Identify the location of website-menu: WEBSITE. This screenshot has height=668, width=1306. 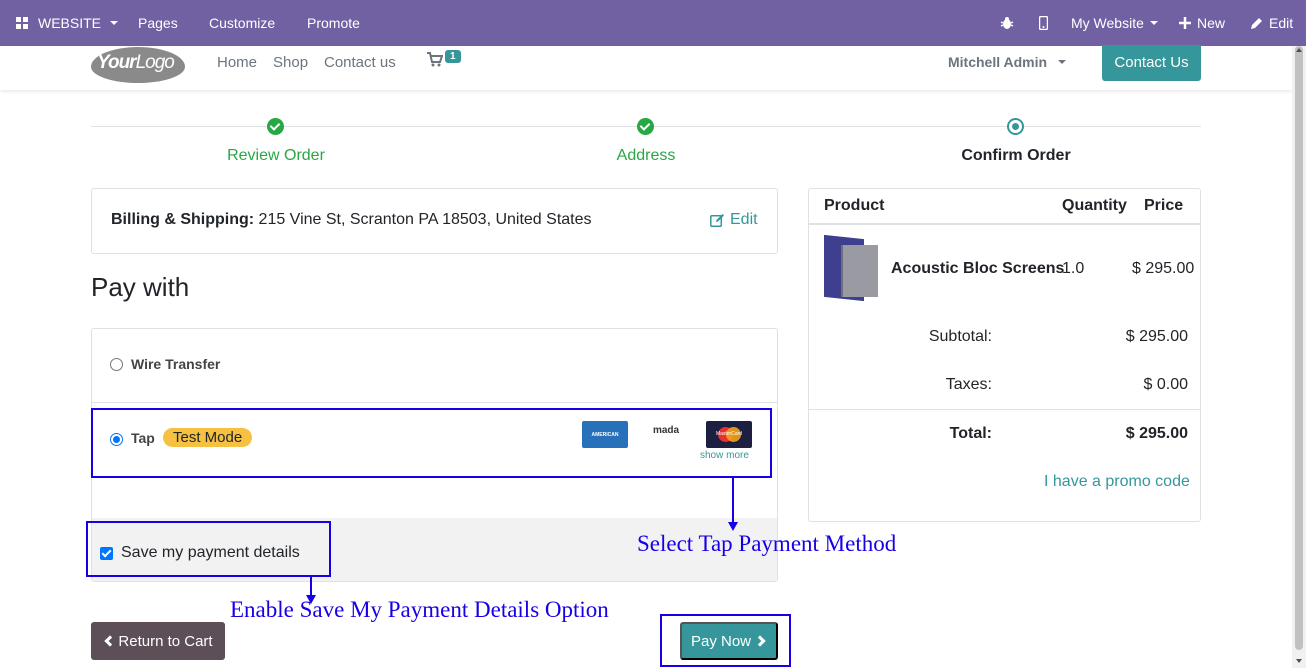
(67, 23).